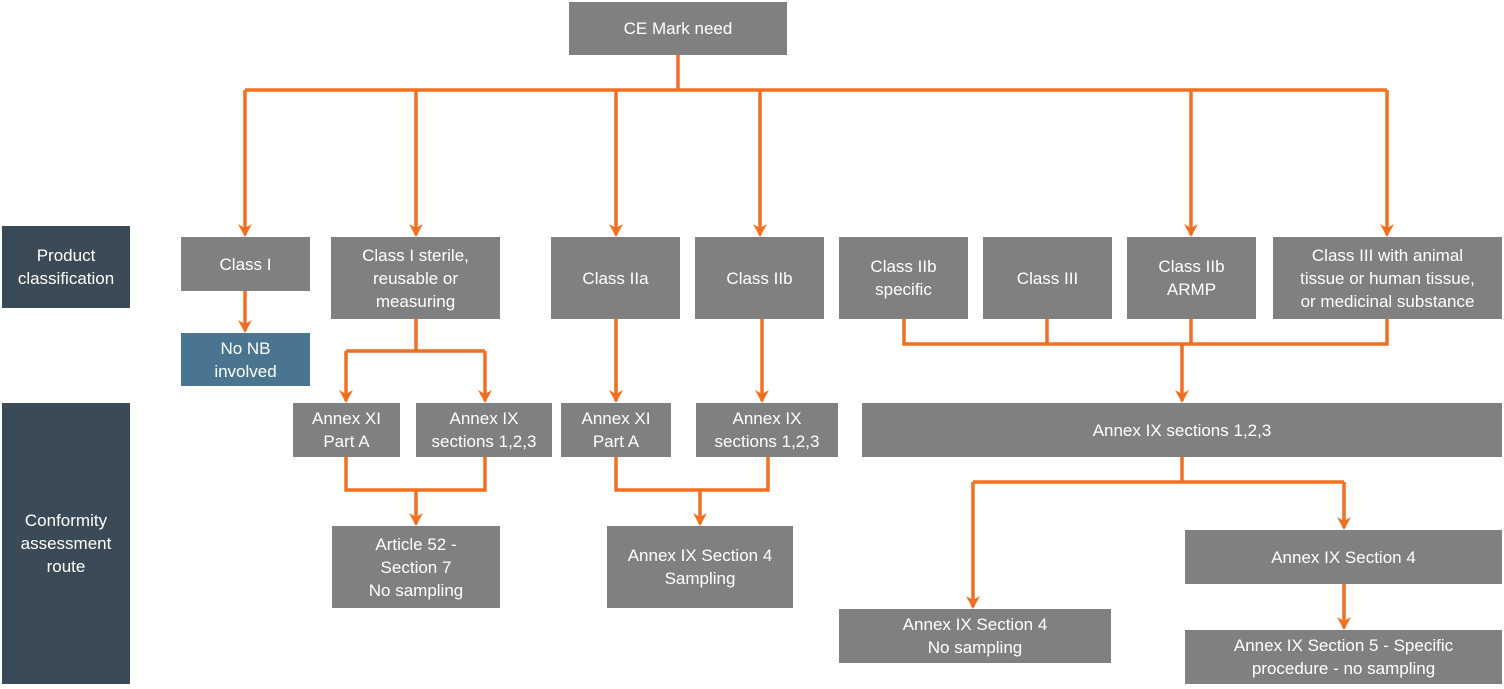  I want to click on class-iib-armp-node: Class IIb ARMP, so click(1191, 278).